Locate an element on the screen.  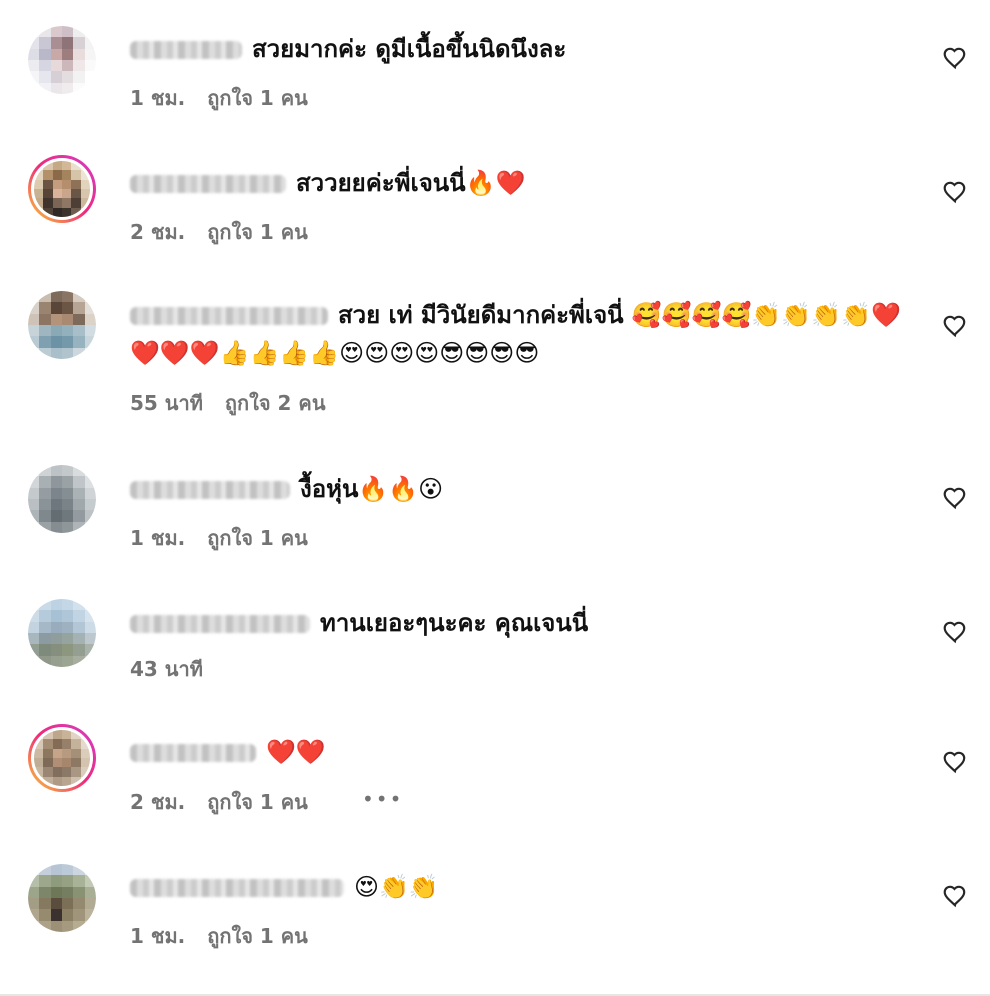
comment-text-row: 😍👏👏 is located at coordinates (530, 887).